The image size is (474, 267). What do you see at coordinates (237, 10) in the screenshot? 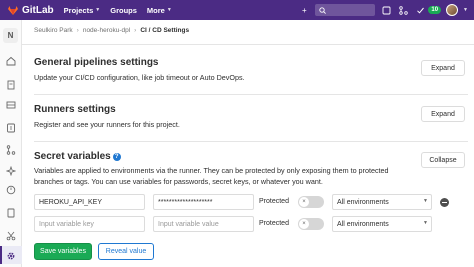
I see `top-navbar: GitLab Projects ▼ Groups More ▼ + 10 ▼` at bounding box center [237, 10].